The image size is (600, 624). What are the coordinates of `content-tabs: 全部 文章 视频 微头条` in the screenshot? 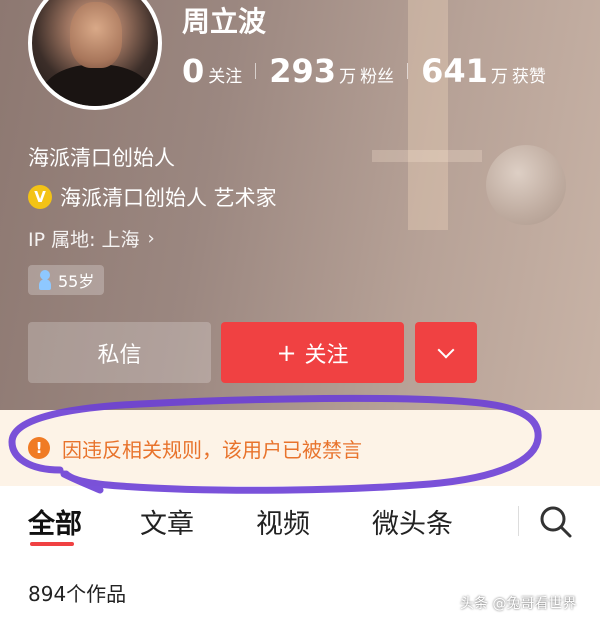 It's located at (300, 523).